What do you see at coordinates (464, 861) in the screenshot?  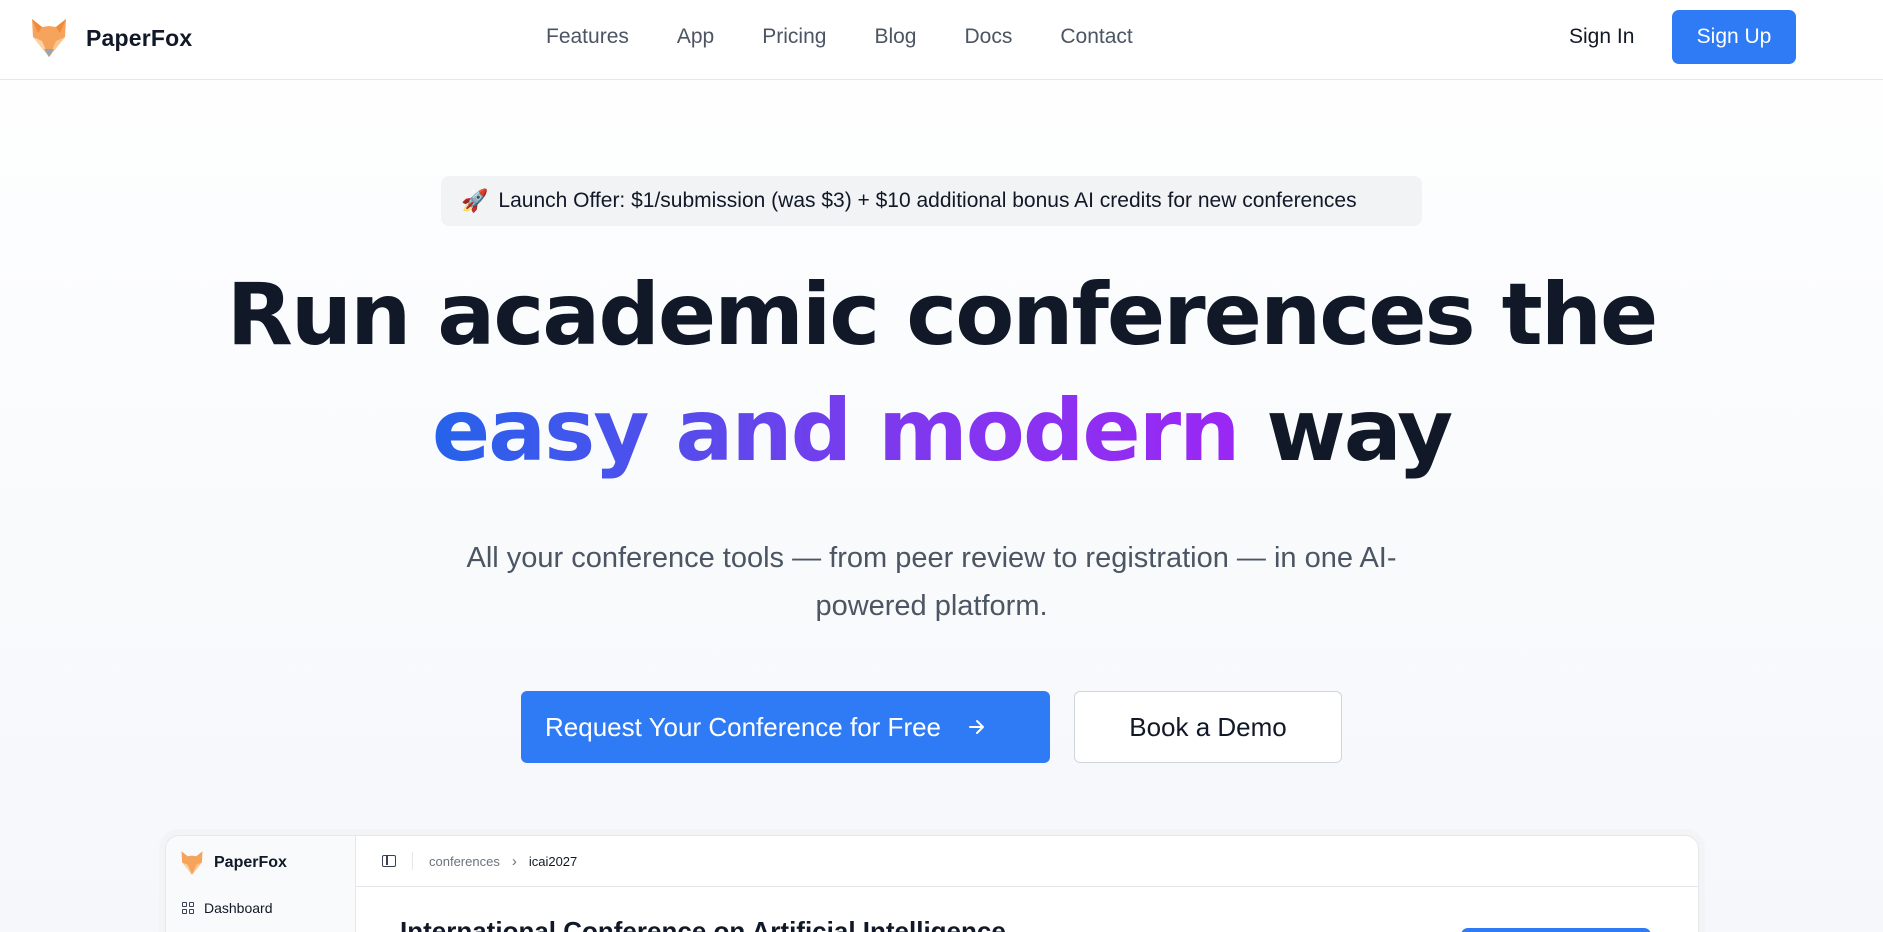 I see `breadcrumb-conferences: conferences` at bounding box center [464, 861].